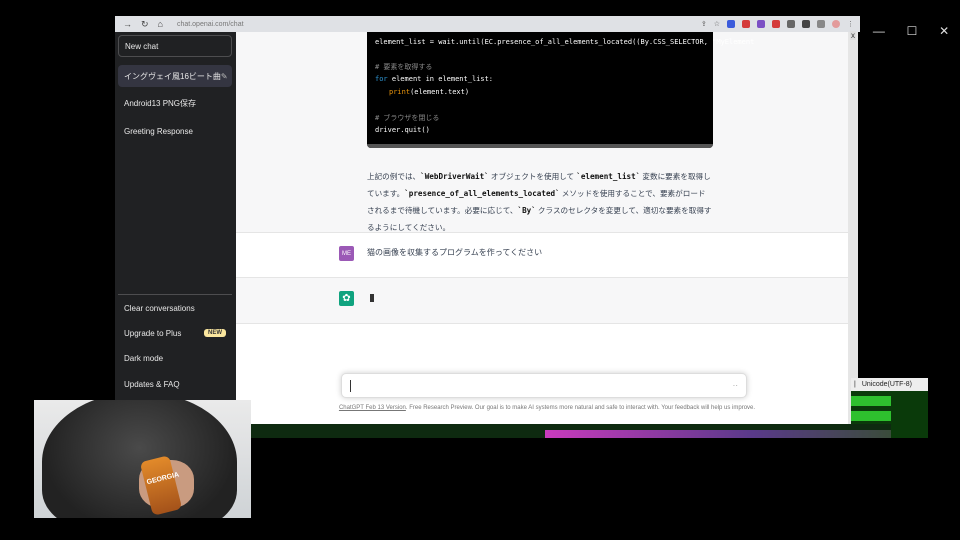  Describe the element at coordinates (175, 358) in the screenshot. I see `dark-mode-button: Dark mode` at that location.